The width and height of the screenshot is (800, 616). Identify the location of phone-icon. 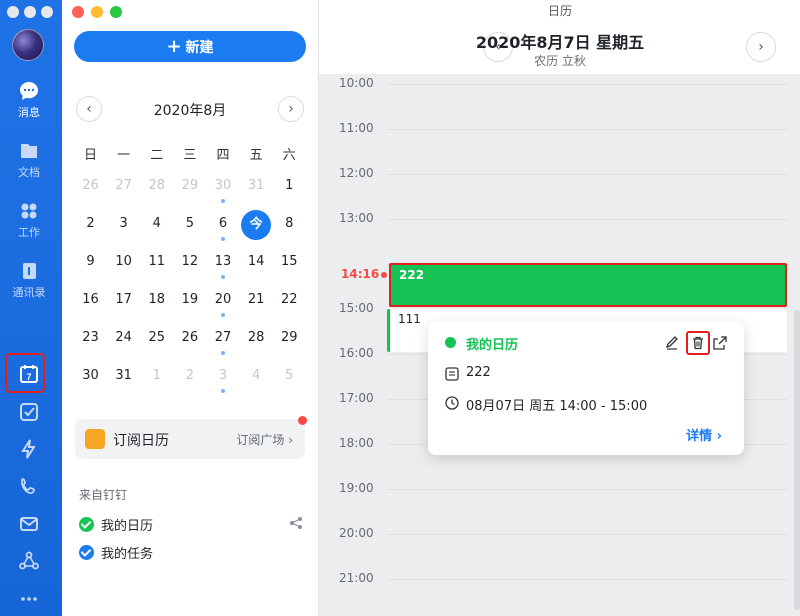
(29, 486).